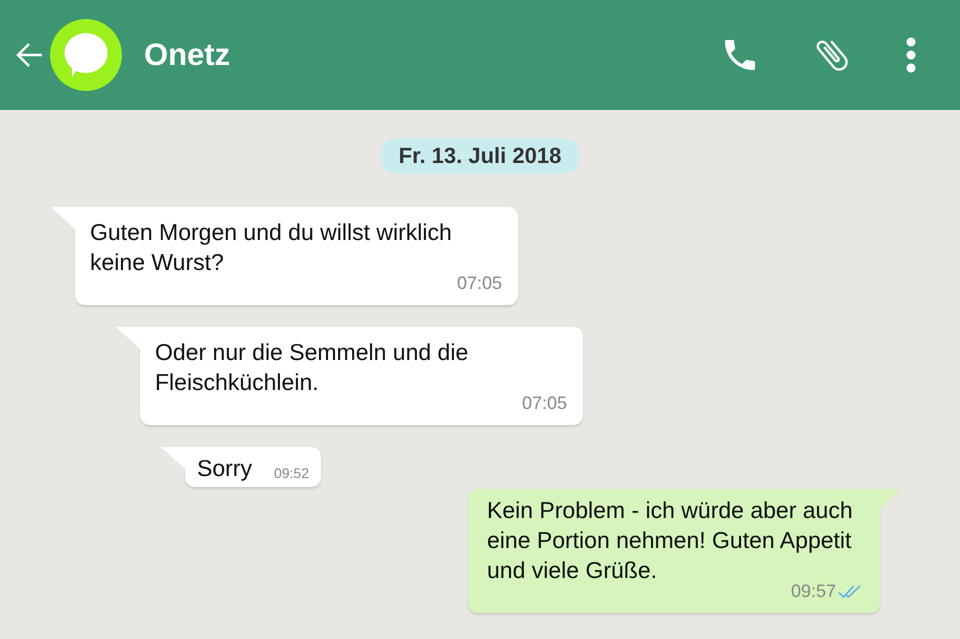 This screenshot has width=960, height=639. I want to click on chat-title: Onetz, so click(187, 55).